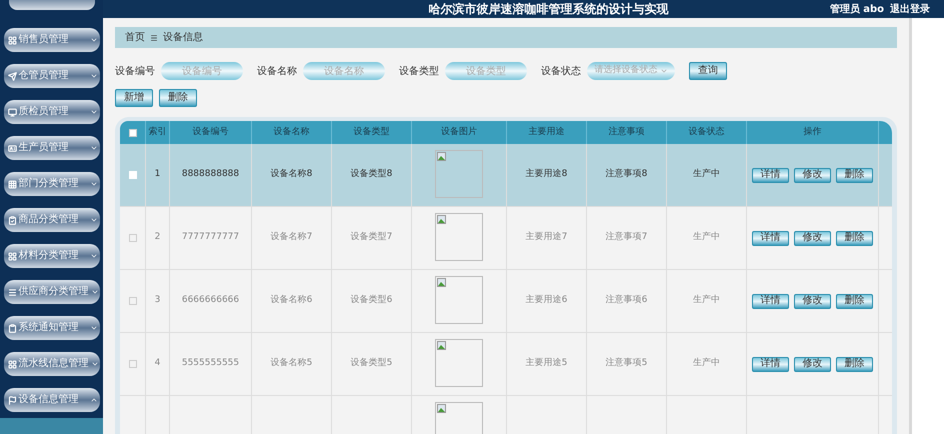 The image size is (944, 434). I want to click on field-label: 设备编号, so click(135, 71).